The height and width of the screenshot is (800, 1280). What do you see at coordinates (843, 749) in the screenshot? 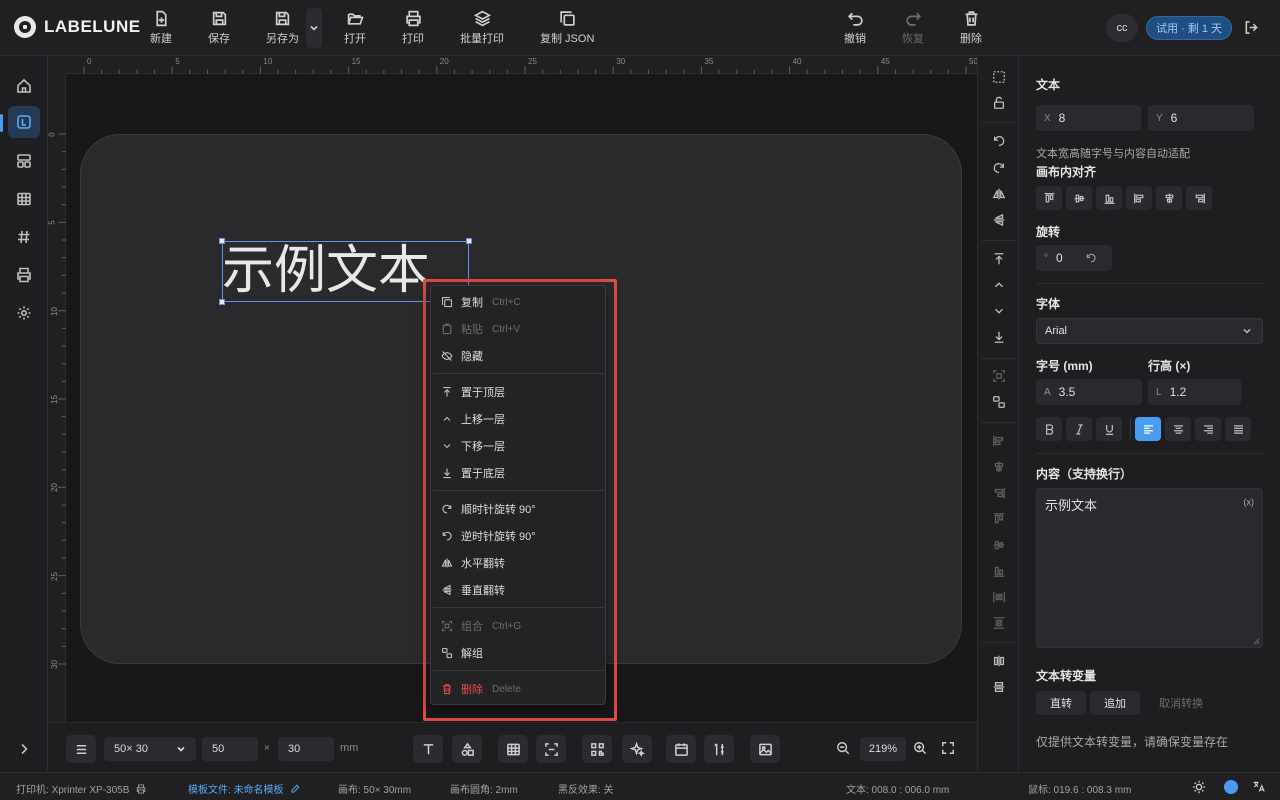
I see `zoom-out-button` at bounding box center [843, 749].